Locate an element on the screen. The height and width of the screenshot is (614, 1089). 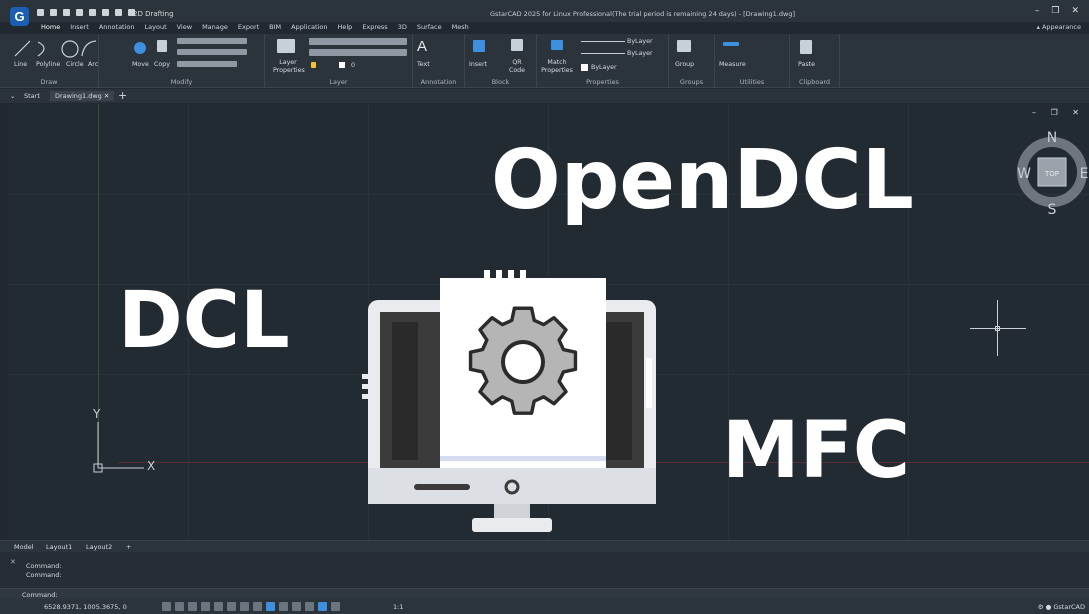
qr-code-button: QR Code is located at coordinates (517, 67).